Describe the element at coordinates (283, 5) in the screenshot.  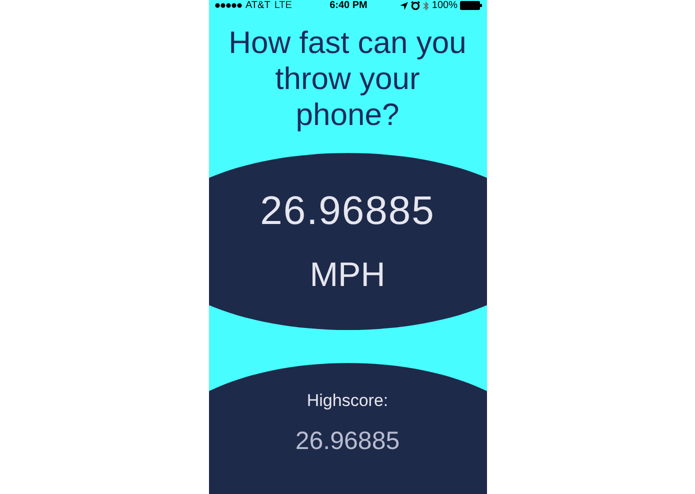
I see `network-type: LTE` at that location.